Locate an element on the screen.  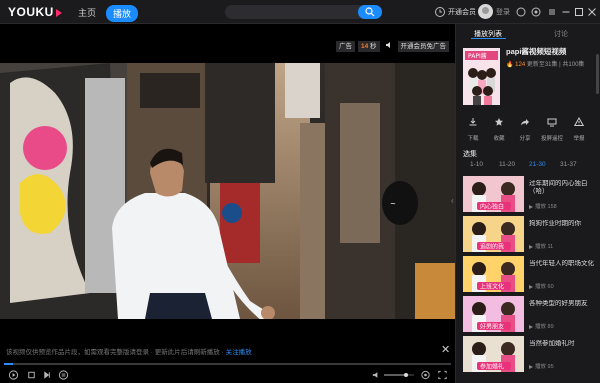
show-update-info: 更新至31集 | 共100集 is located at coordinates (555, 65).